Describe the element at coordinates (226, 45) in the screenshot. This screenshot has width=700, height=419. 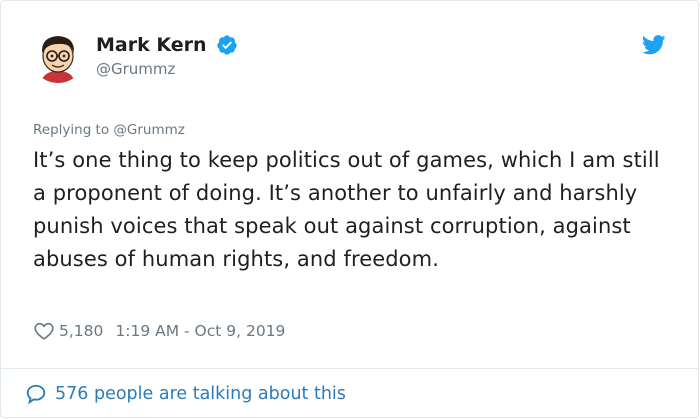
I see `verified-badge-icon` at that location.